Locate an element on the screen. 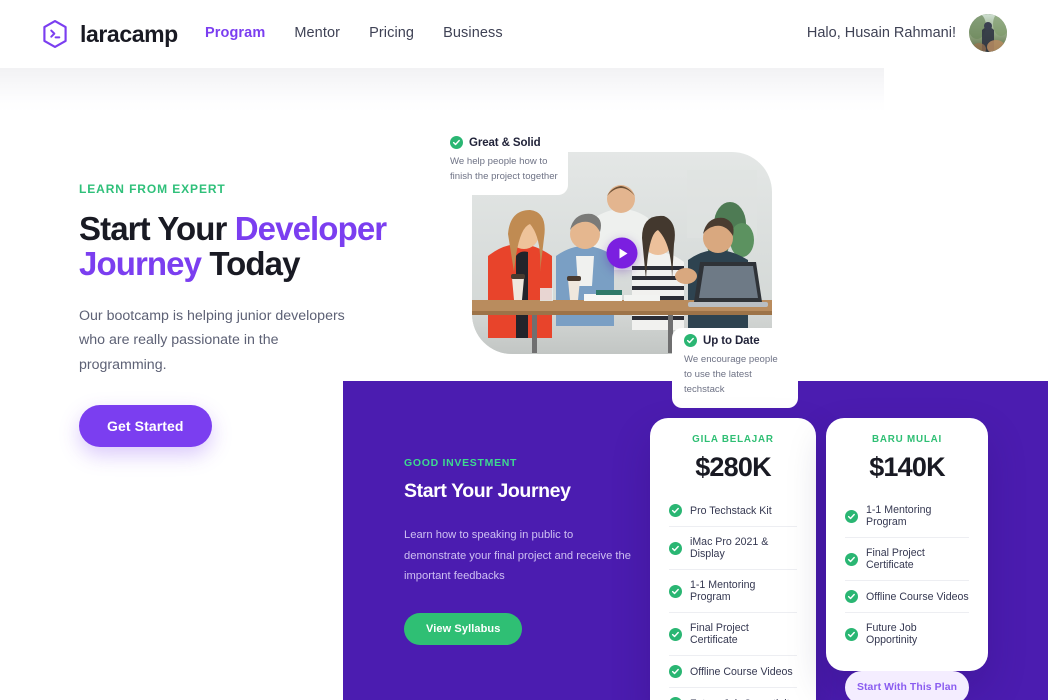  nav-item-pricing: Pricing is located at coordinates (391, 33).